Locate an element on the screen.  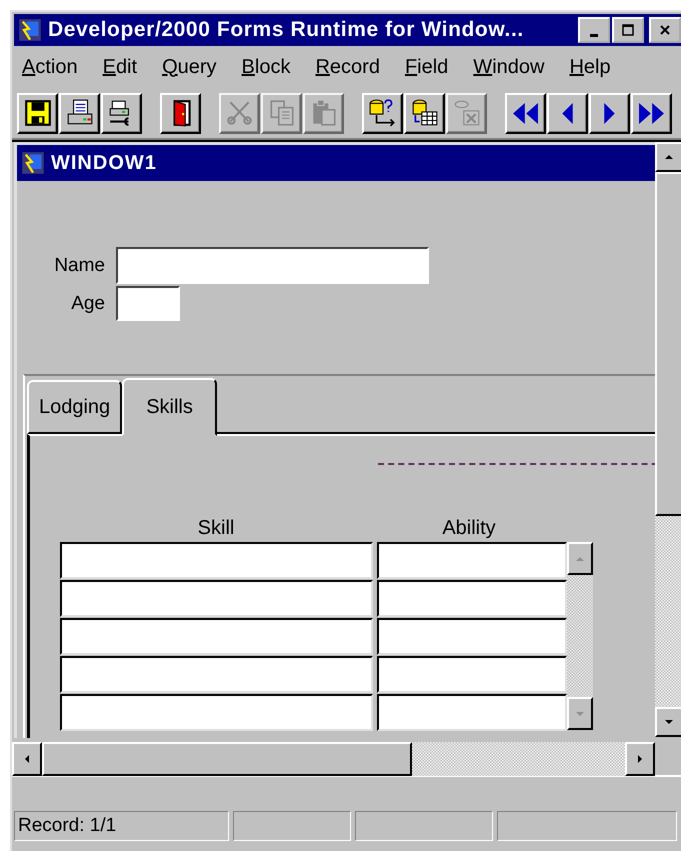
left-arrow-icon is located at coordinates (567, 113).